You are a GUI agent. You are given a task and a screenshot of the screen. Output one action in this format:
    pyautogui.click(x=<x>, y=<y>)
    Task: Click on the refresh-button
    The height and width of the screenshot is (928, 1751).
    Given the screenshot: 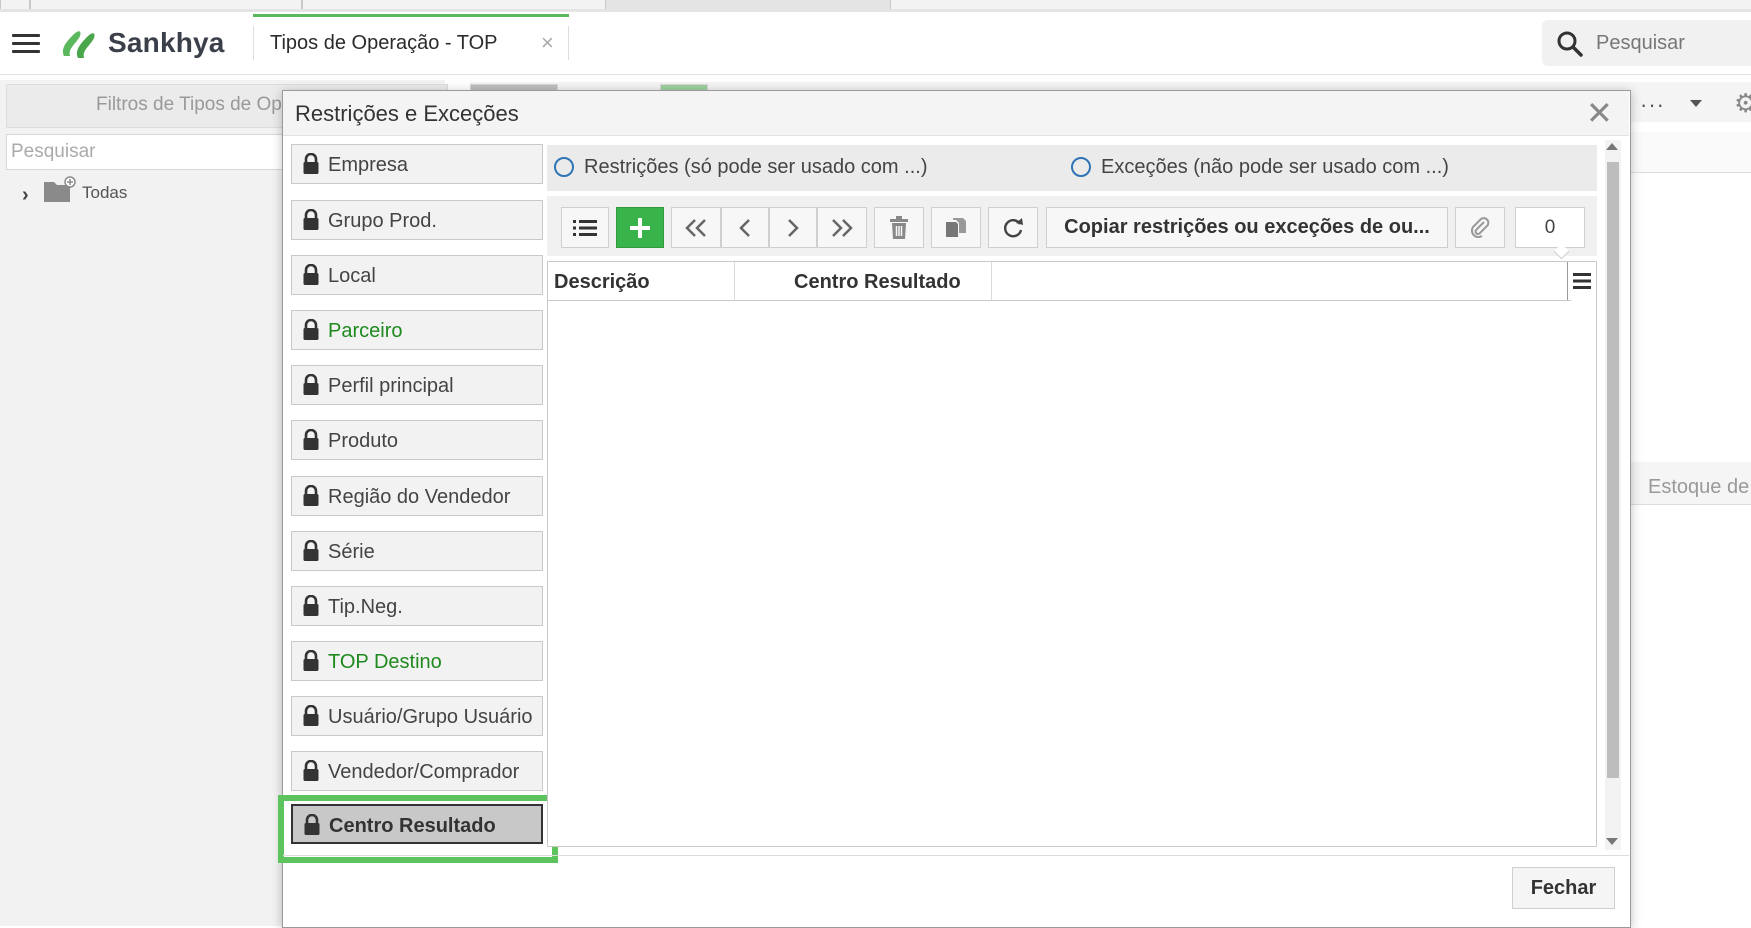 What is the action you would take?
    pyautogui.click(x=1013, y=227)
    